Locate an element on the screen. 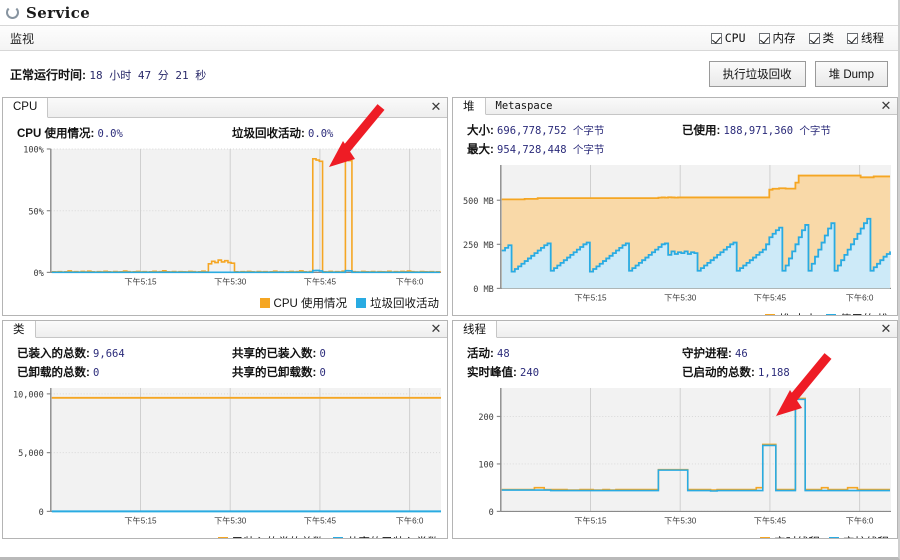  classes-shared-unloaded-stat: 共享的已卸载数: 0 is located at coordinates (339, 372).